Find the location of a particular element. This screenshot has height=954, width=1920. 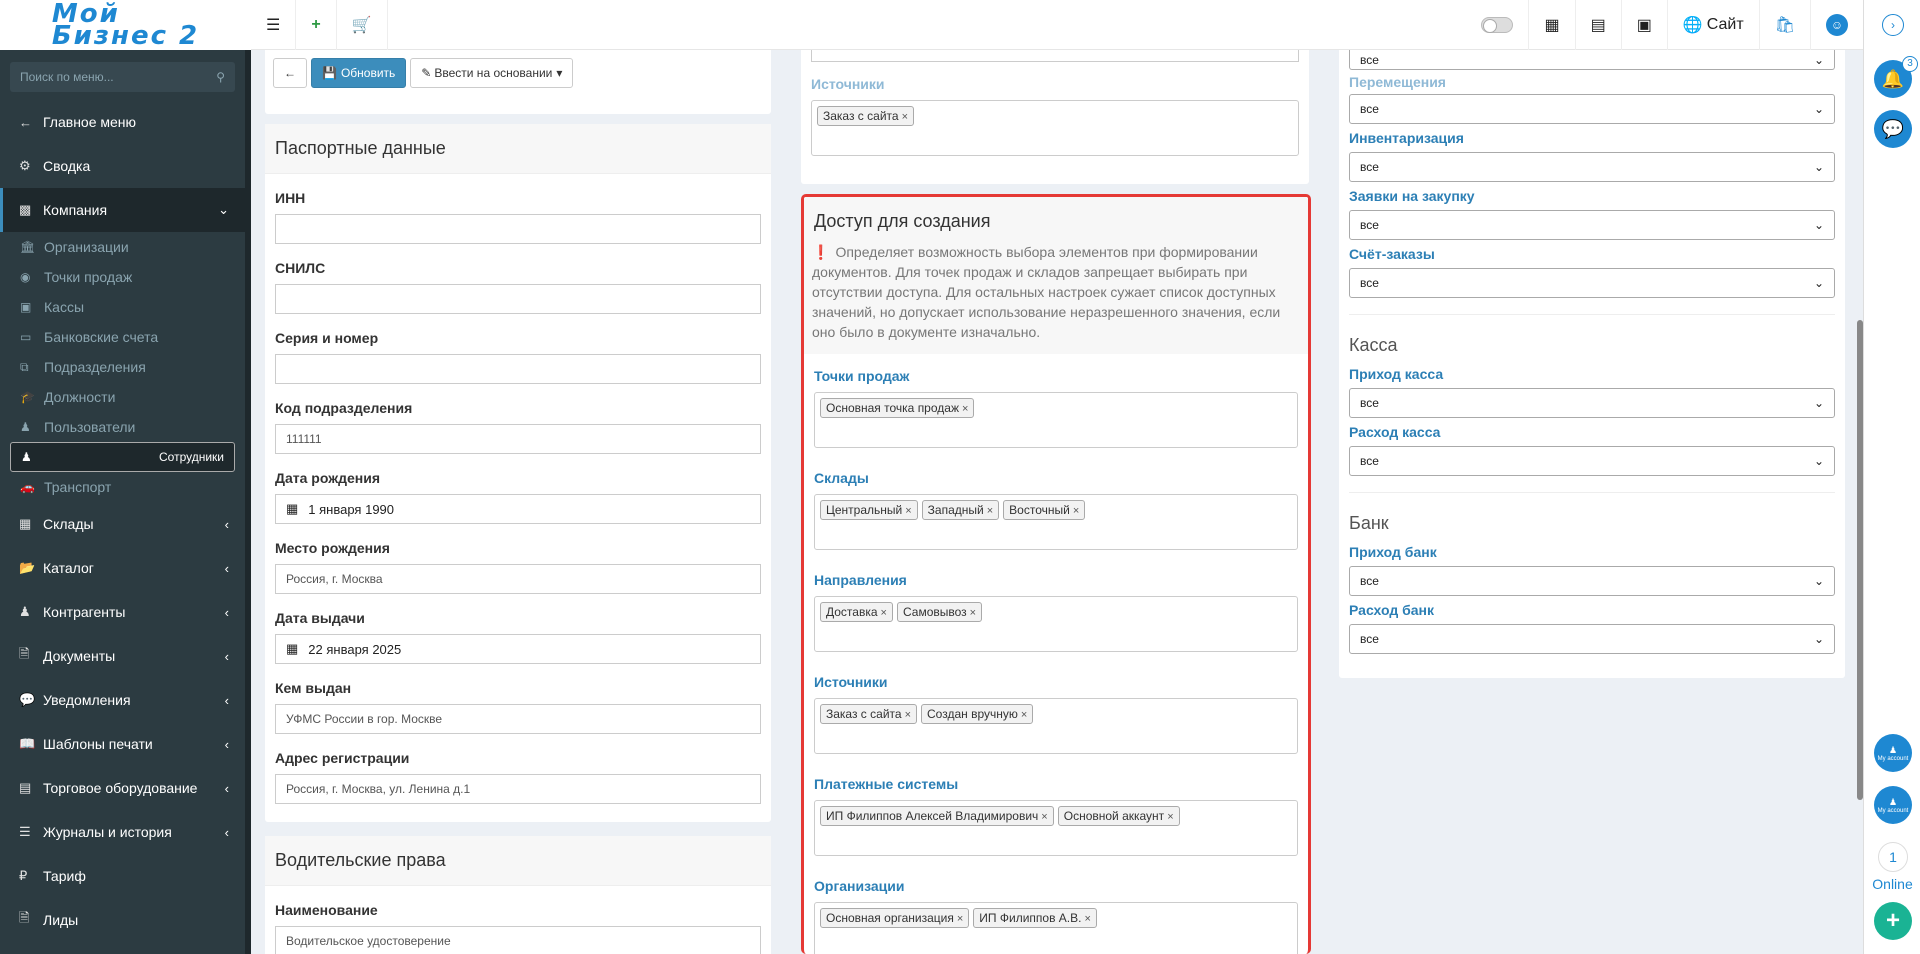

tag: Самовывоз × is located at coordinates (939, 612).